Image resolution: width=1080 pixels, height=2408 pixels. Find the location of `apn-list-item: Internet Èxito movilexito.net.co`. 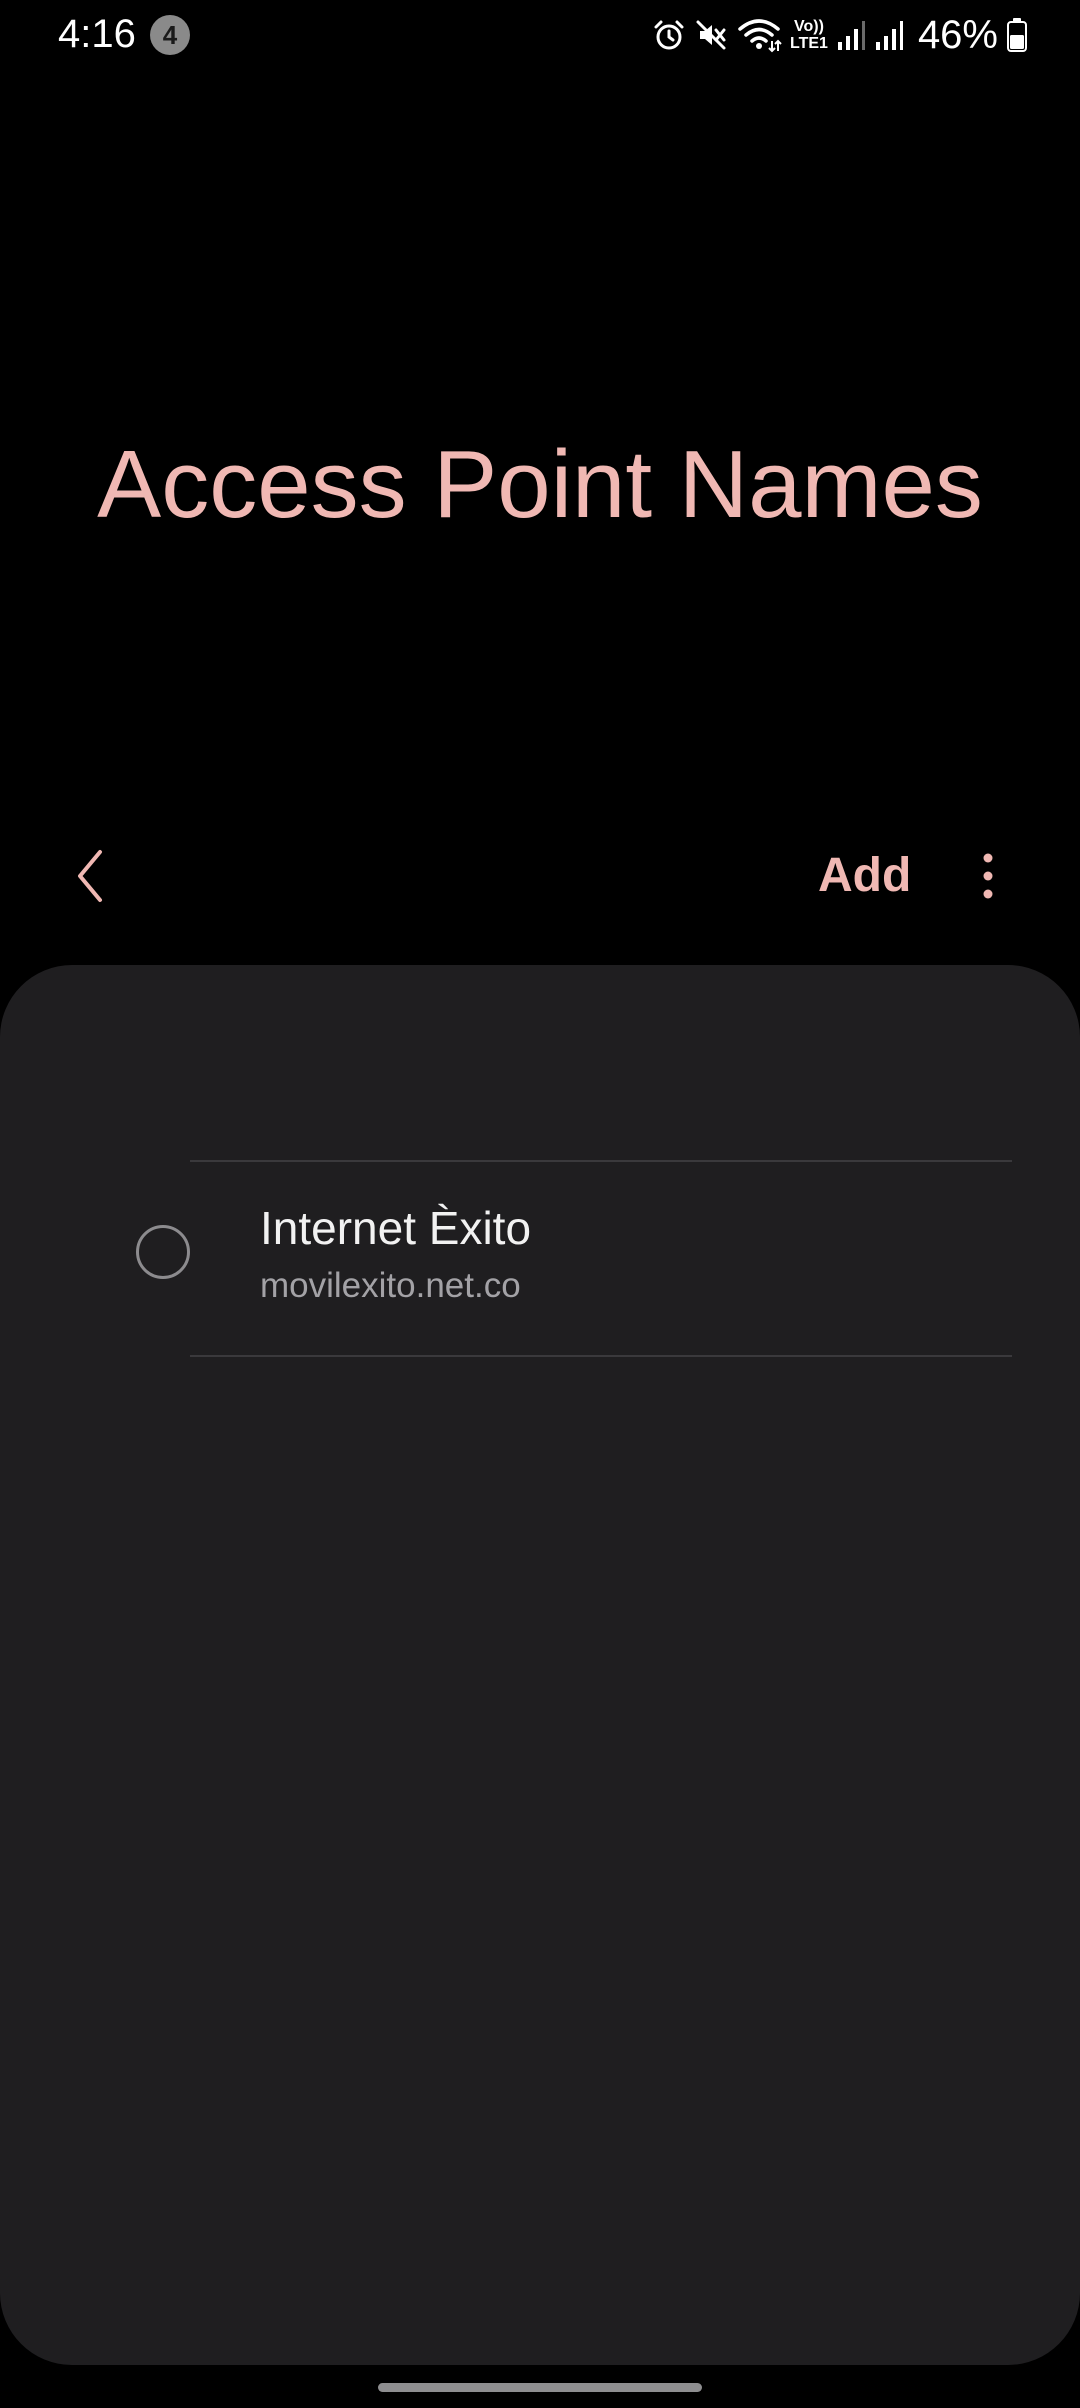

apn-list-item: Internet Èxito movilexito.net.co is located at coordinates (540, 1257).